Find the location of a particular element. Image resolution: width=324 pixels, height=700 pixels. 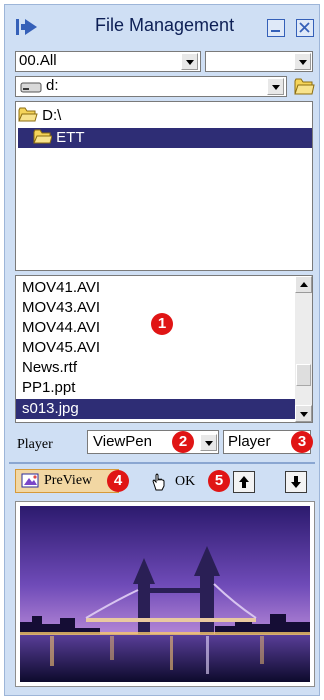

file-type-filter-value: 00.All is located at coordinates (38, 60).